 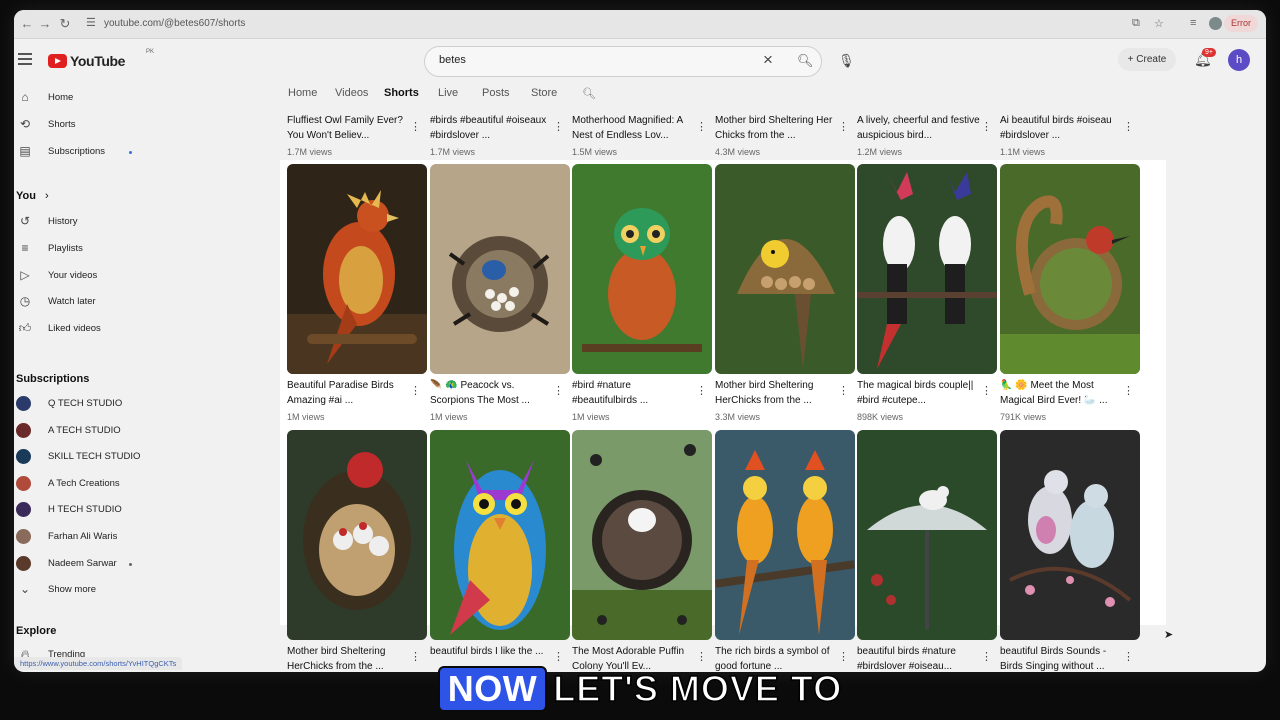 What do you see at coordinates (85, 509) in the screenshot?
I see `channel-name: H TECH STUDIO` at bounding box center [85, 509].